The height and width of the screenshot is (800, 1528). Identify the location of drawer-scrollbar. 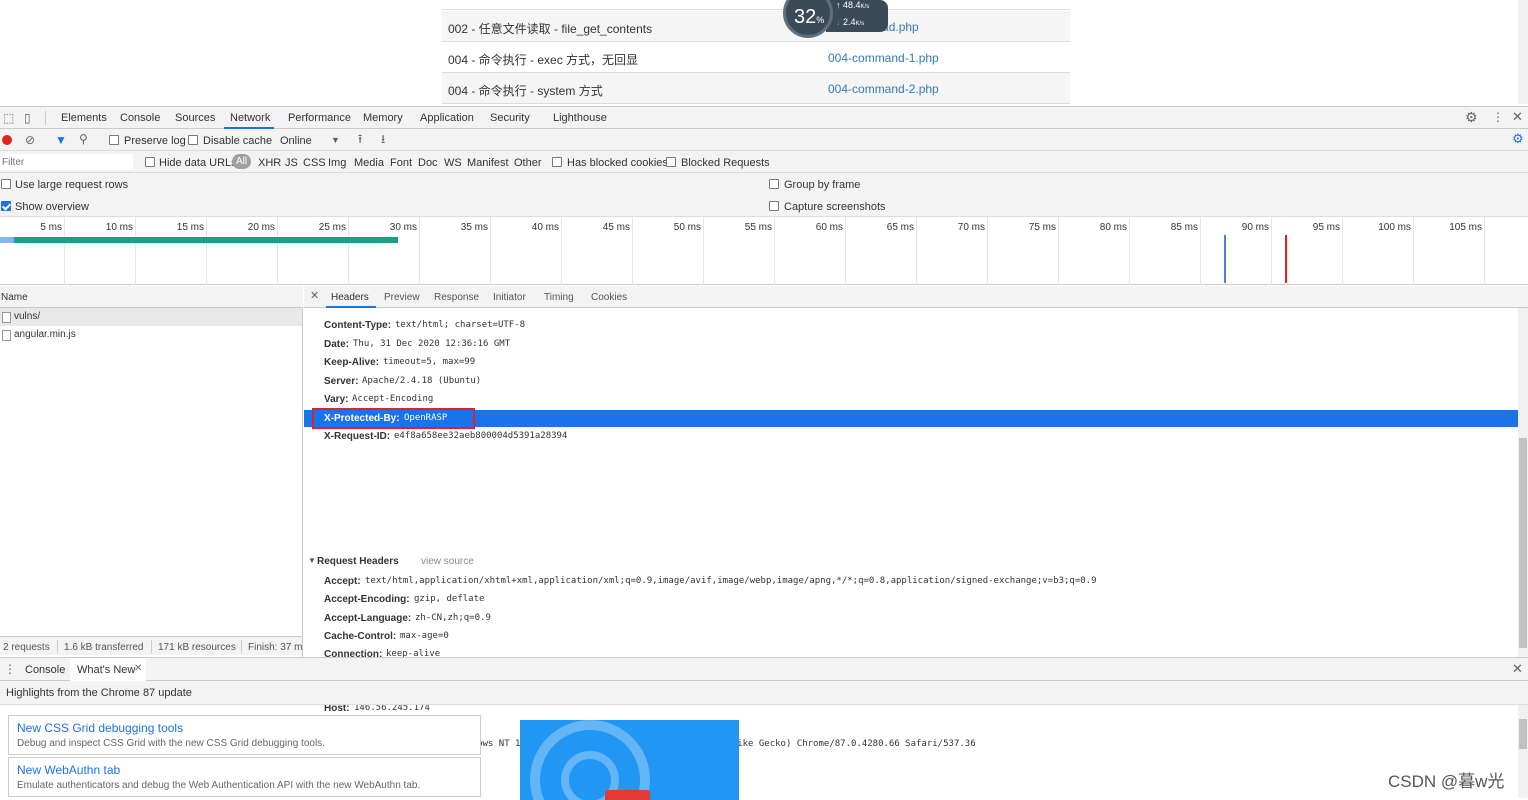
(1523, 751).